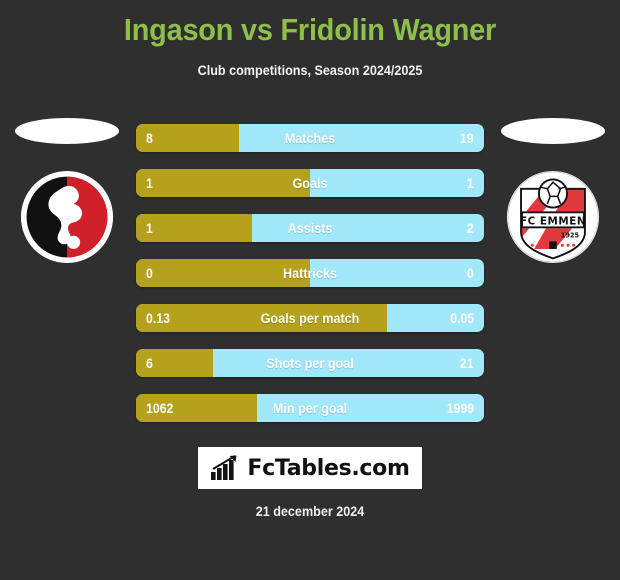 This screenshot has width=620, height=580. Describe the element at coordinates (149, 273) in the screenshot. I see `home-value: 0` at that location.